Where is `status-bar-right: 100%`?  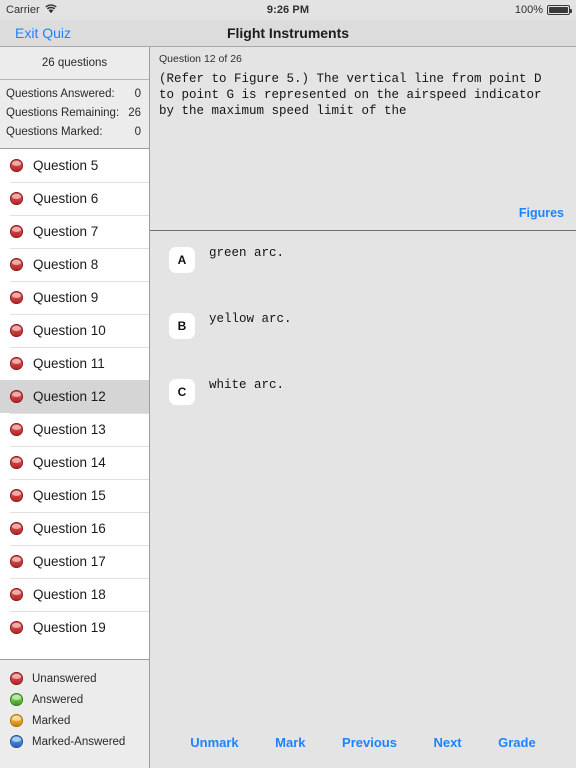
status-bar-right: 100% is located at coordinates (543, 10).